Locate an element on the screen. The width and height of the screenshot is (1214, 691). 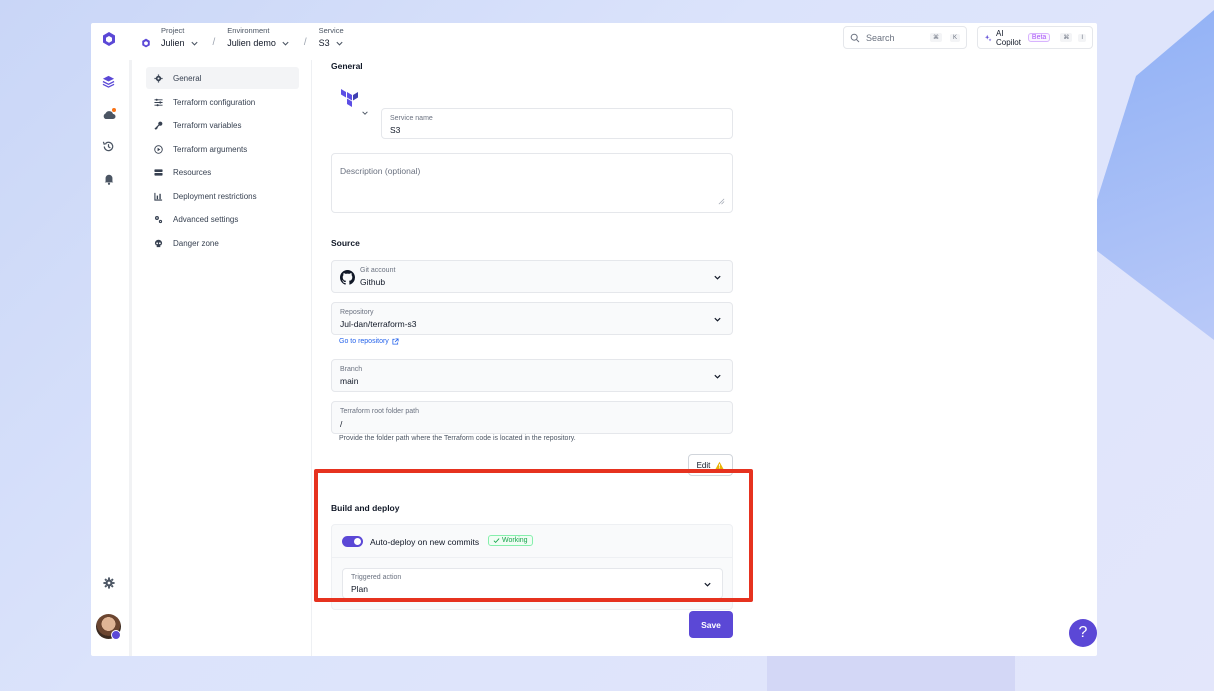
repository-label: Repository is located at coordinates (357, 312).